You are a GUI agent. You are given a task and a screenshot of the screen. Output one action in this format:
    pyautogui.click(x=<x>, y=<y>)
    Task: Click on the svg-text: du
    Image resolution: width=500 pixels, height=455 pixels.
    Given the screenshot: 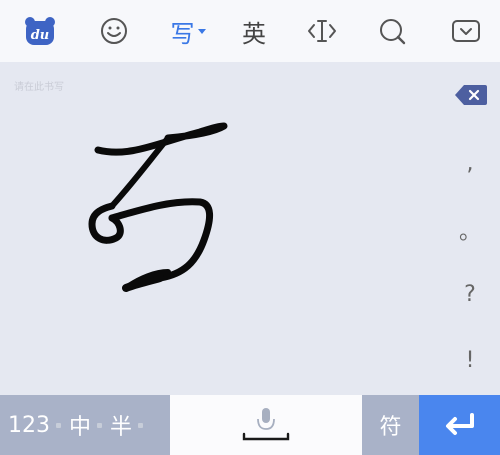 What is the action you would take?
    pyautogui.click(x=40, y=35)
    